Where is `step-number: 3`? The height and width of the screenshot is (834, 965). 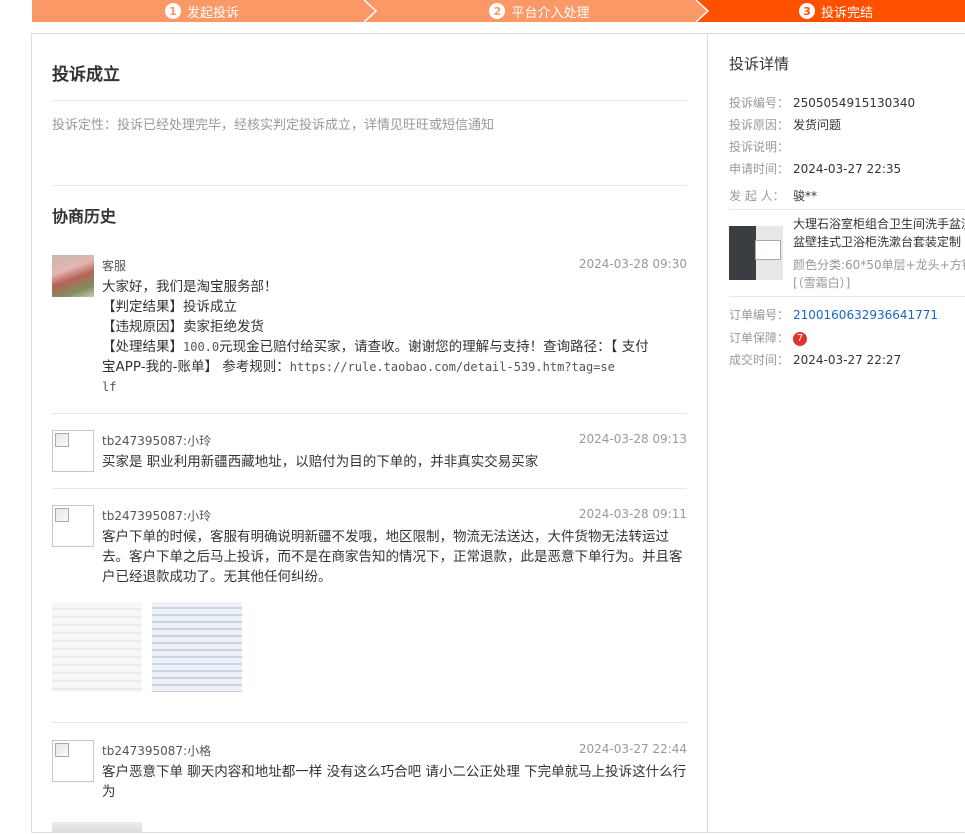 step-number: 3 is located at coordinates (806, 11).